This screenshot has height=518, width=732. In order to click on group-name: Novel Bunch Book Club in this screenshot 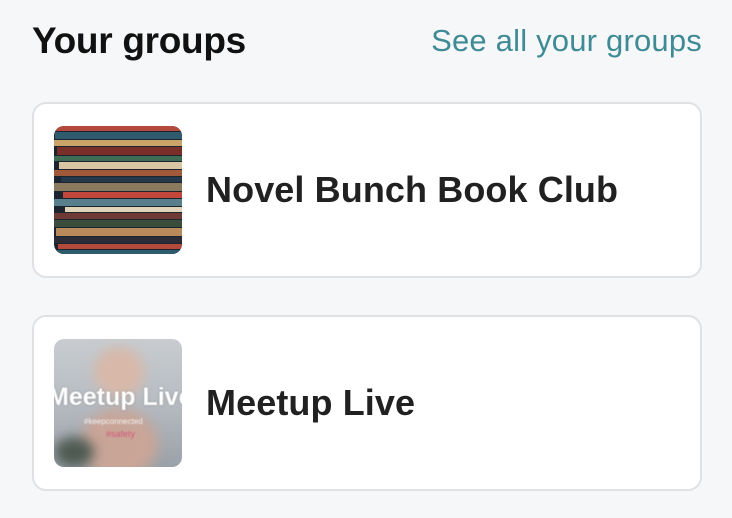, I will do `click(412, 189)`.